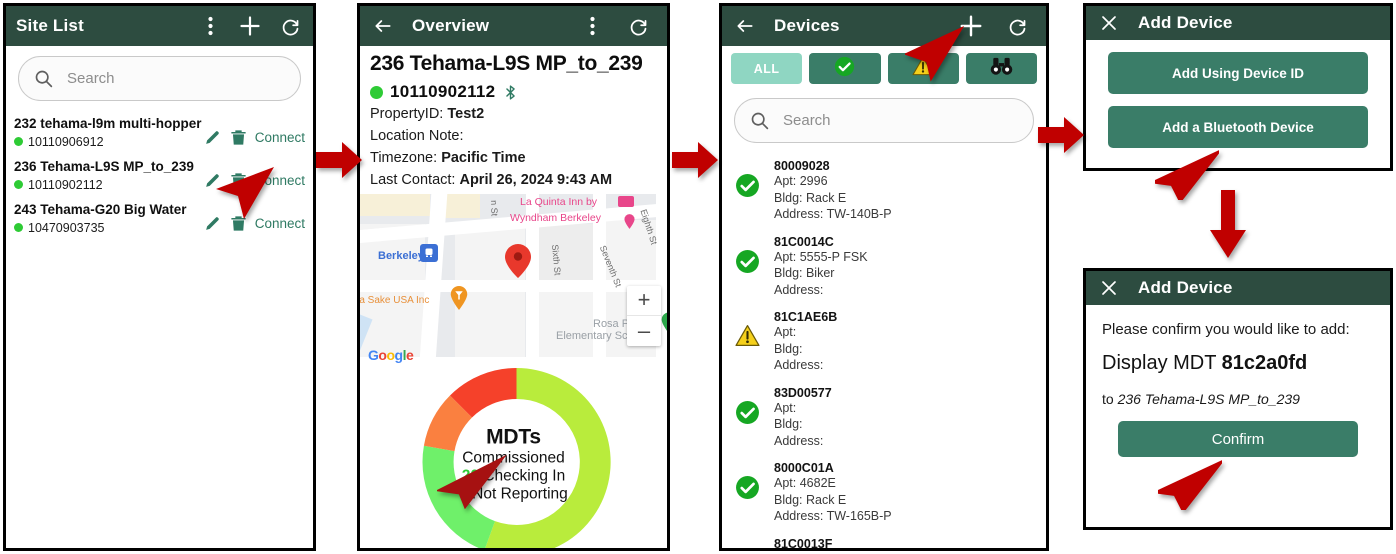 This screenshot has width=1396, height=554. I want to click on bluetooth-icon, so click(510, 92).